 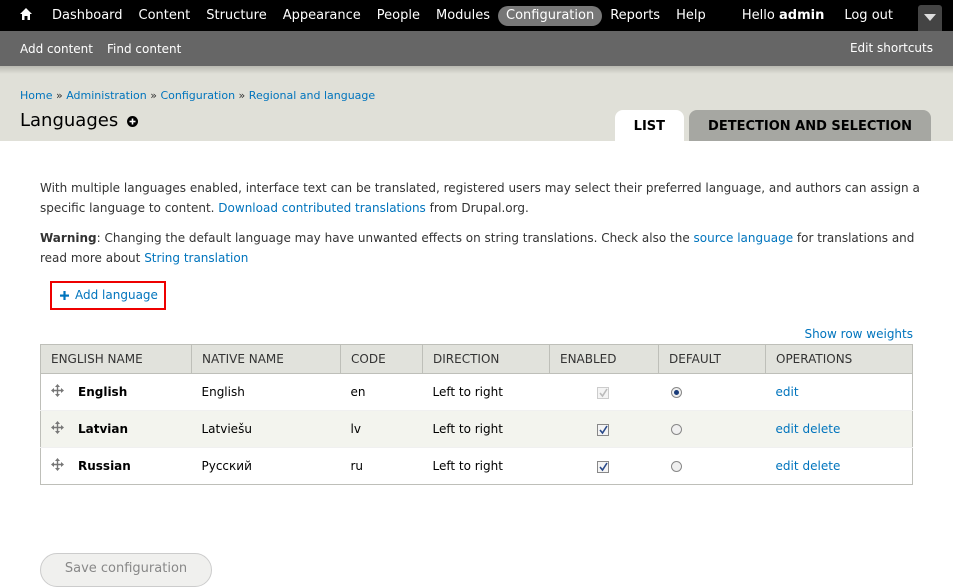 What do you see at coordinates (36, 95) in the screenshot?
I see `breadcrumb-home: Home` at bounding box center [36, 95].